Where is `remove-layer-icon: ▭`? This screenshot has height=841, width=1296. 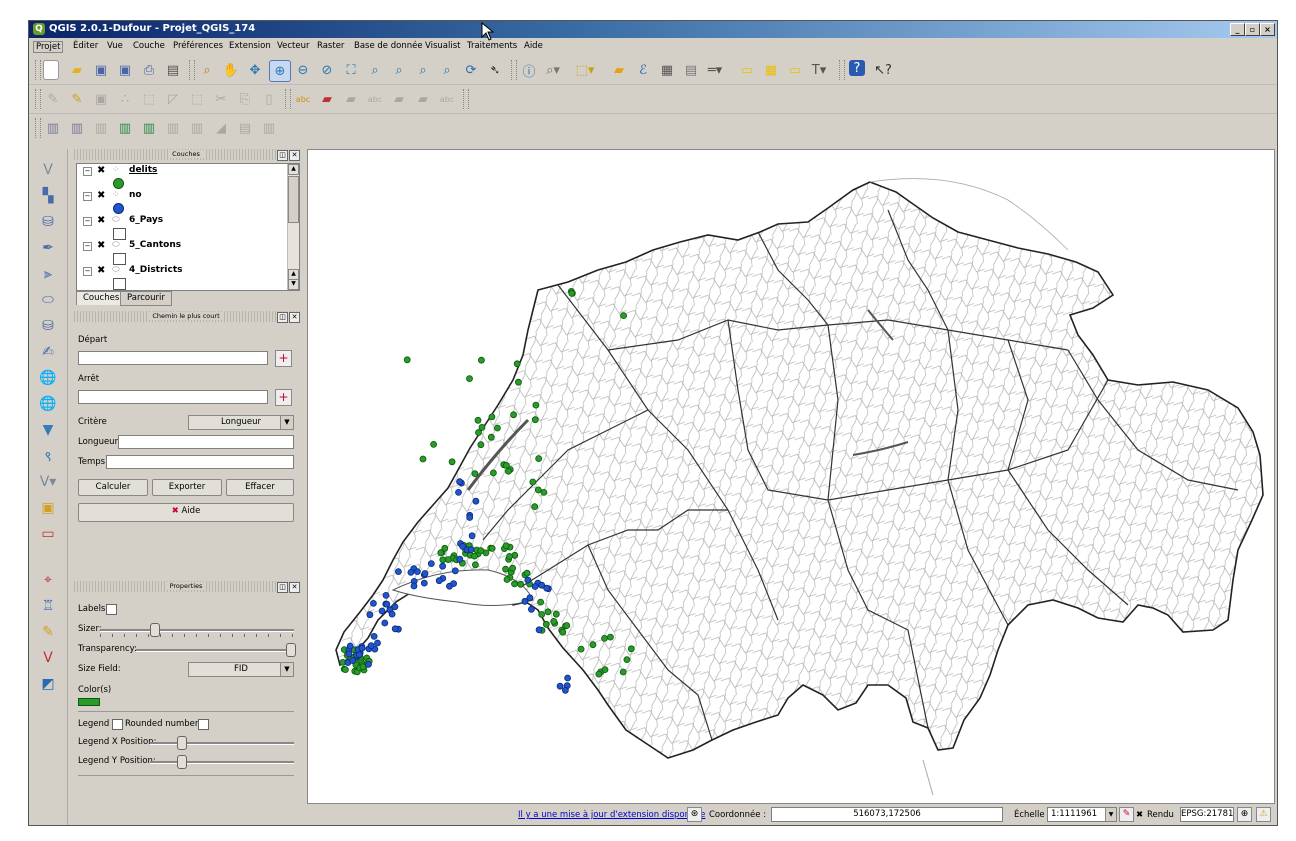 remove-layer-icon: ▭ is located at coordinates (48, 534).